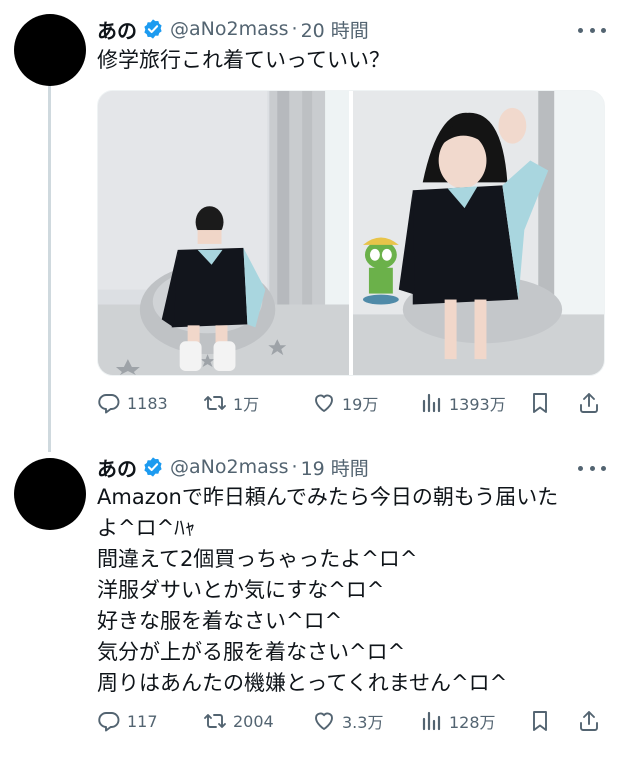 The width and height of the screenshot is (620, 761). I want to click on like-count: 3.3万, so click(363, 722).